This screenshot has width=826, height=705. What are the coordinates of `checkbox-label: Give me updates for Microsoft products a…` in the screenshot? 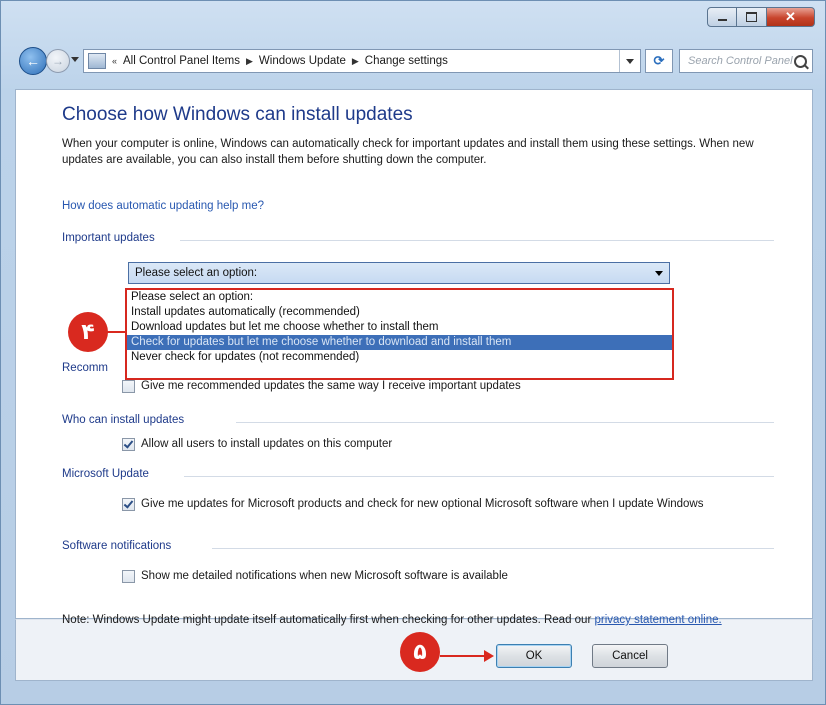 It's located at (422, 504).